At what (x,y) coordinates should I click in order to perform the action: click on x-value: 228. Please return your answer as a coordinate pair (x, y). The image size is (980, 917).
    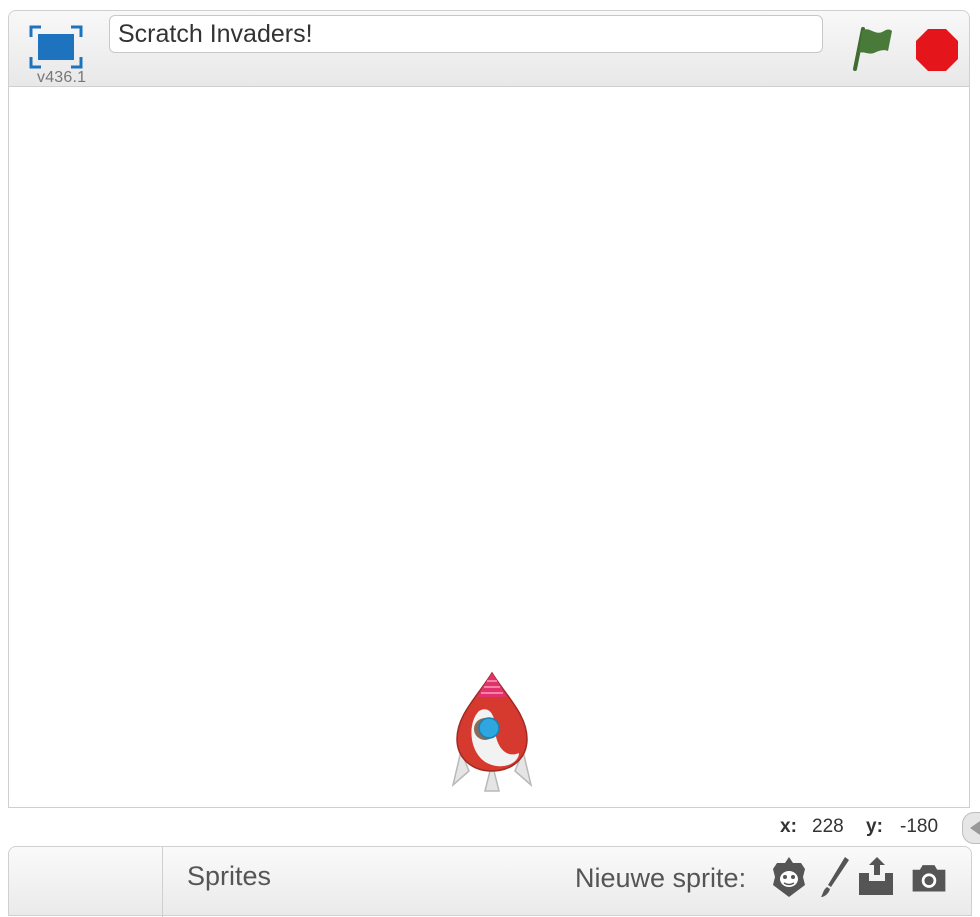
    Looking at the image, I should click on (828, 826).